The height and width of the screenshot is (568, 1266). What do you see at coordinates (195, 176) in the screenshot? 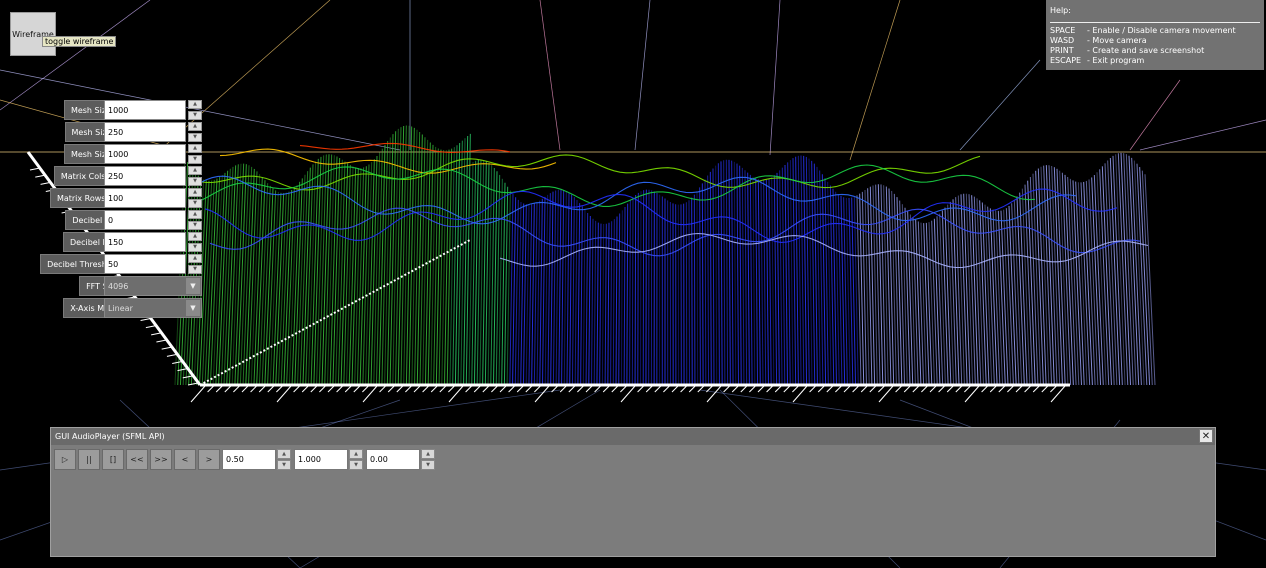
I see `matrix-cols-spinner: ▲ ▼` at bounding box center [195, 176].